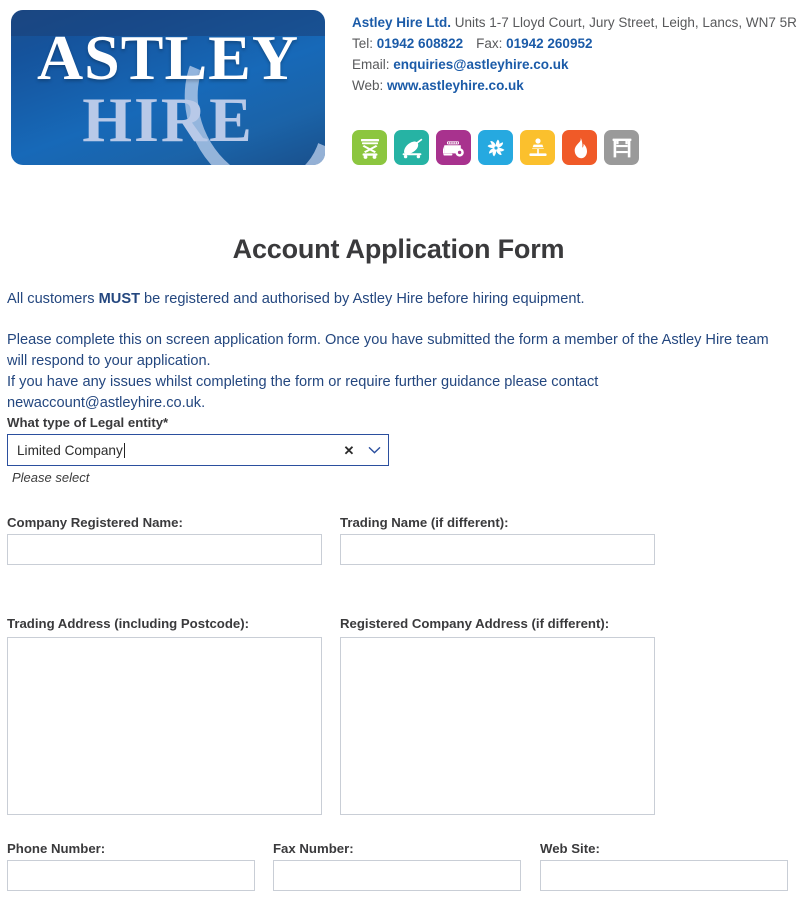  What do you see at coordinates (53, 299) in the screenshot?
I see `intro-p1-before: All customers` at bounding box center [53, 299].